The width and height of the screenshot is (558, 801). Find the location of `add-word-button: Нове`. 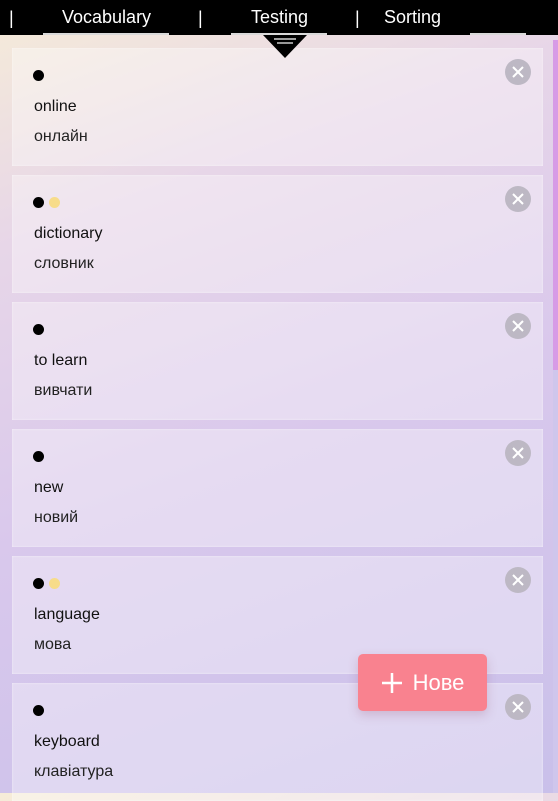

add-word-button: Нове is located at coordinates (422, 682).